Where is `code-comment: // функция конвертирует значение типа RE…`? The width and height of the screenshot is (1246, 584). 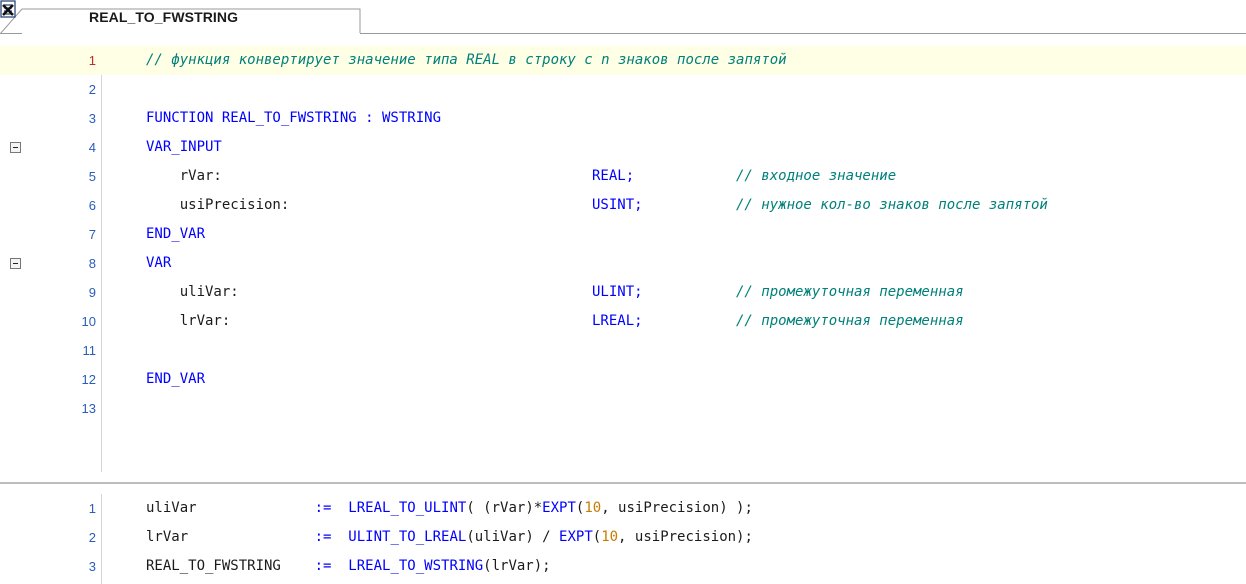 code-comment: // функция конвертирует значение типа RE… is located at coordinates (466, 60).